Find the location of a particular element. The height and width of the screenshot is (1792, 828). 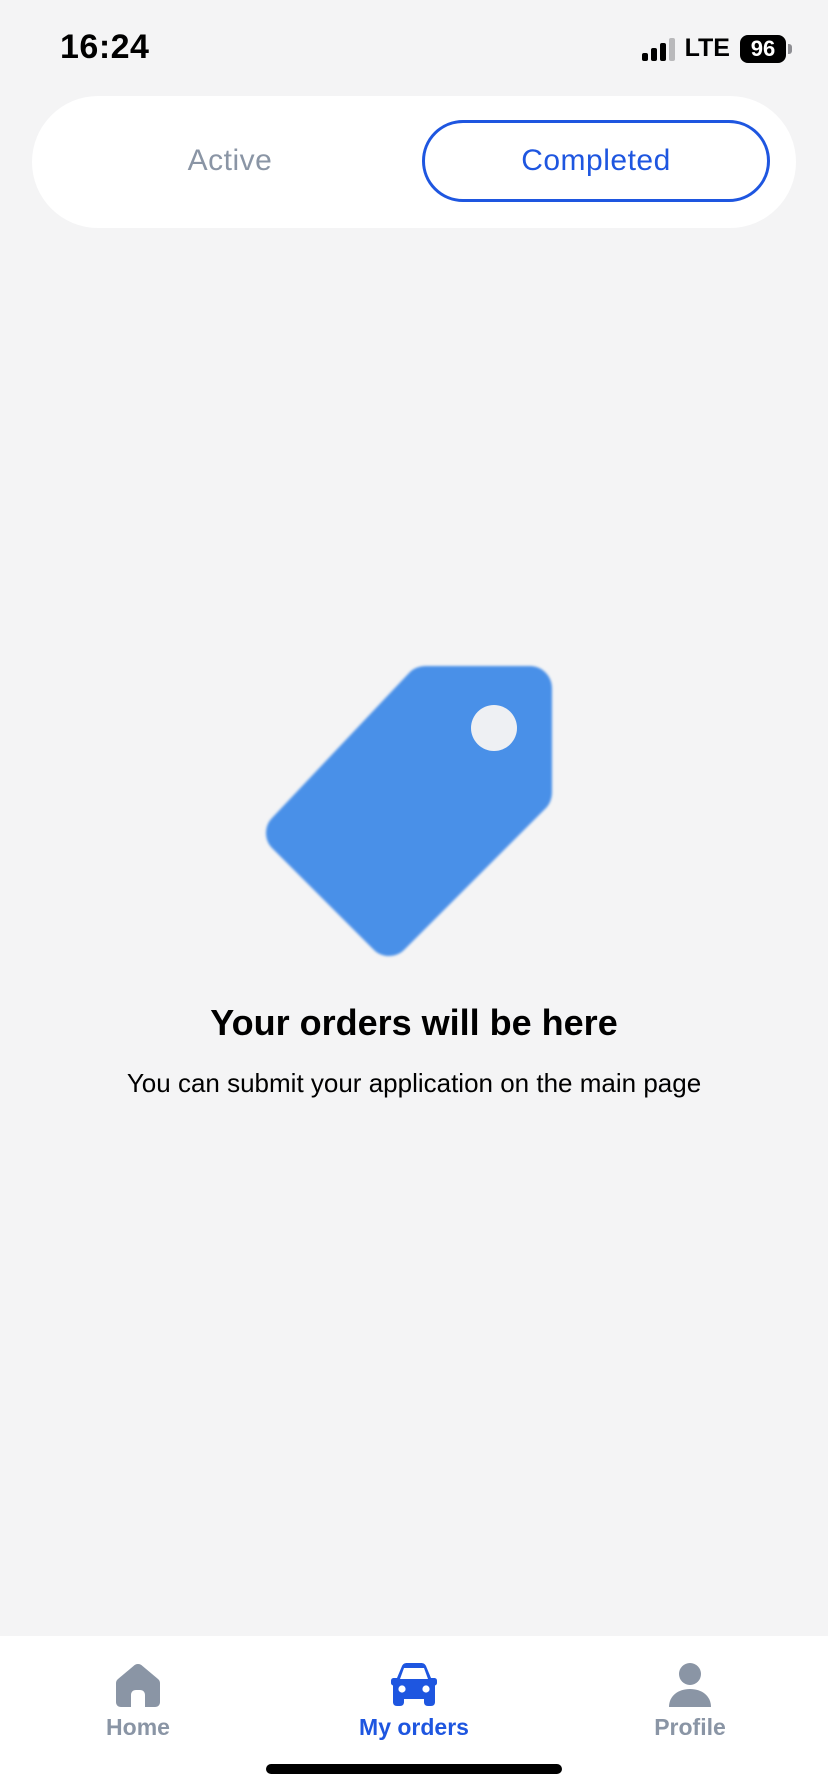

status-bar: 16:24 LTE 96 is located at coordinates (414, 50).